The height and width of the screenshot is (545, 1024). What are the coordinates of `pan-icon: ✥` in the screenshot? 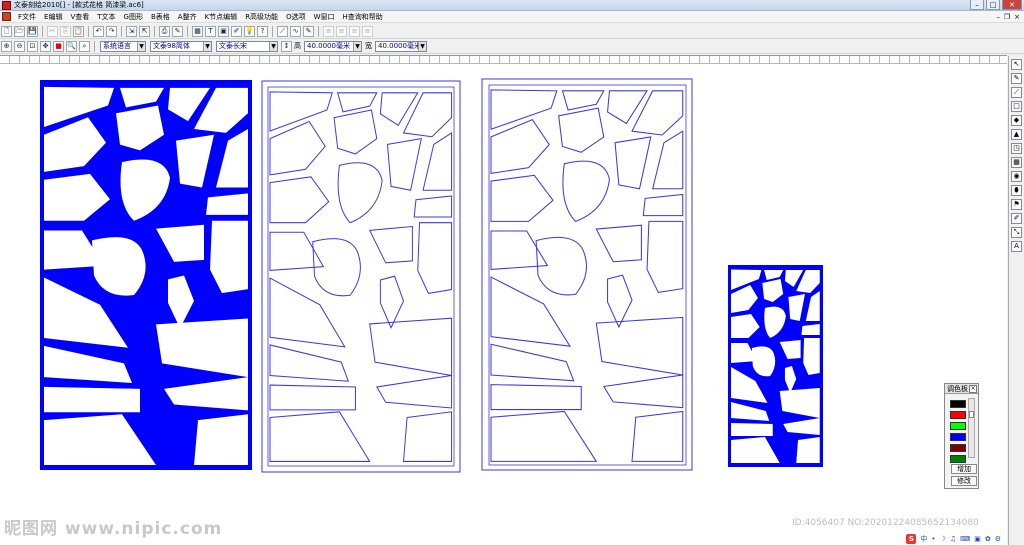 It's located at (45, 46).